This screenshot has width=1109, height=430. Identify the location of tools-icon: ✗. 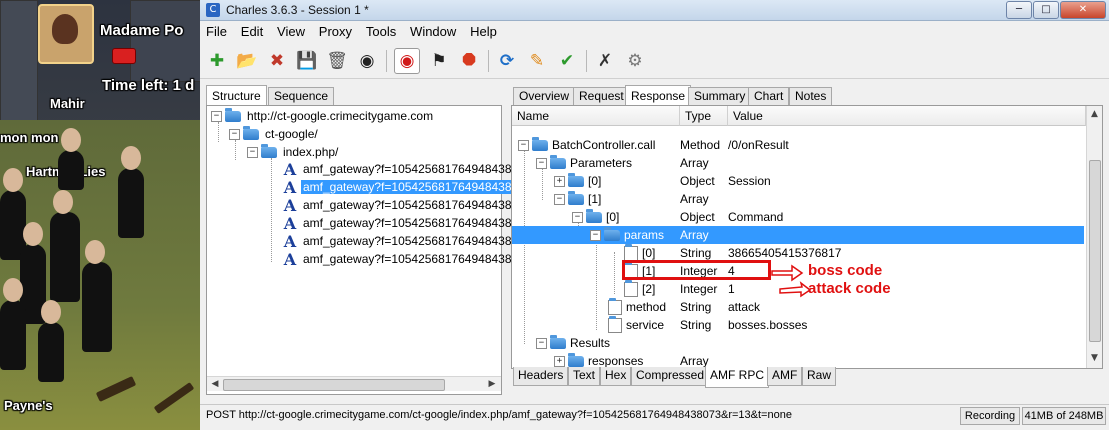
(605, 61).